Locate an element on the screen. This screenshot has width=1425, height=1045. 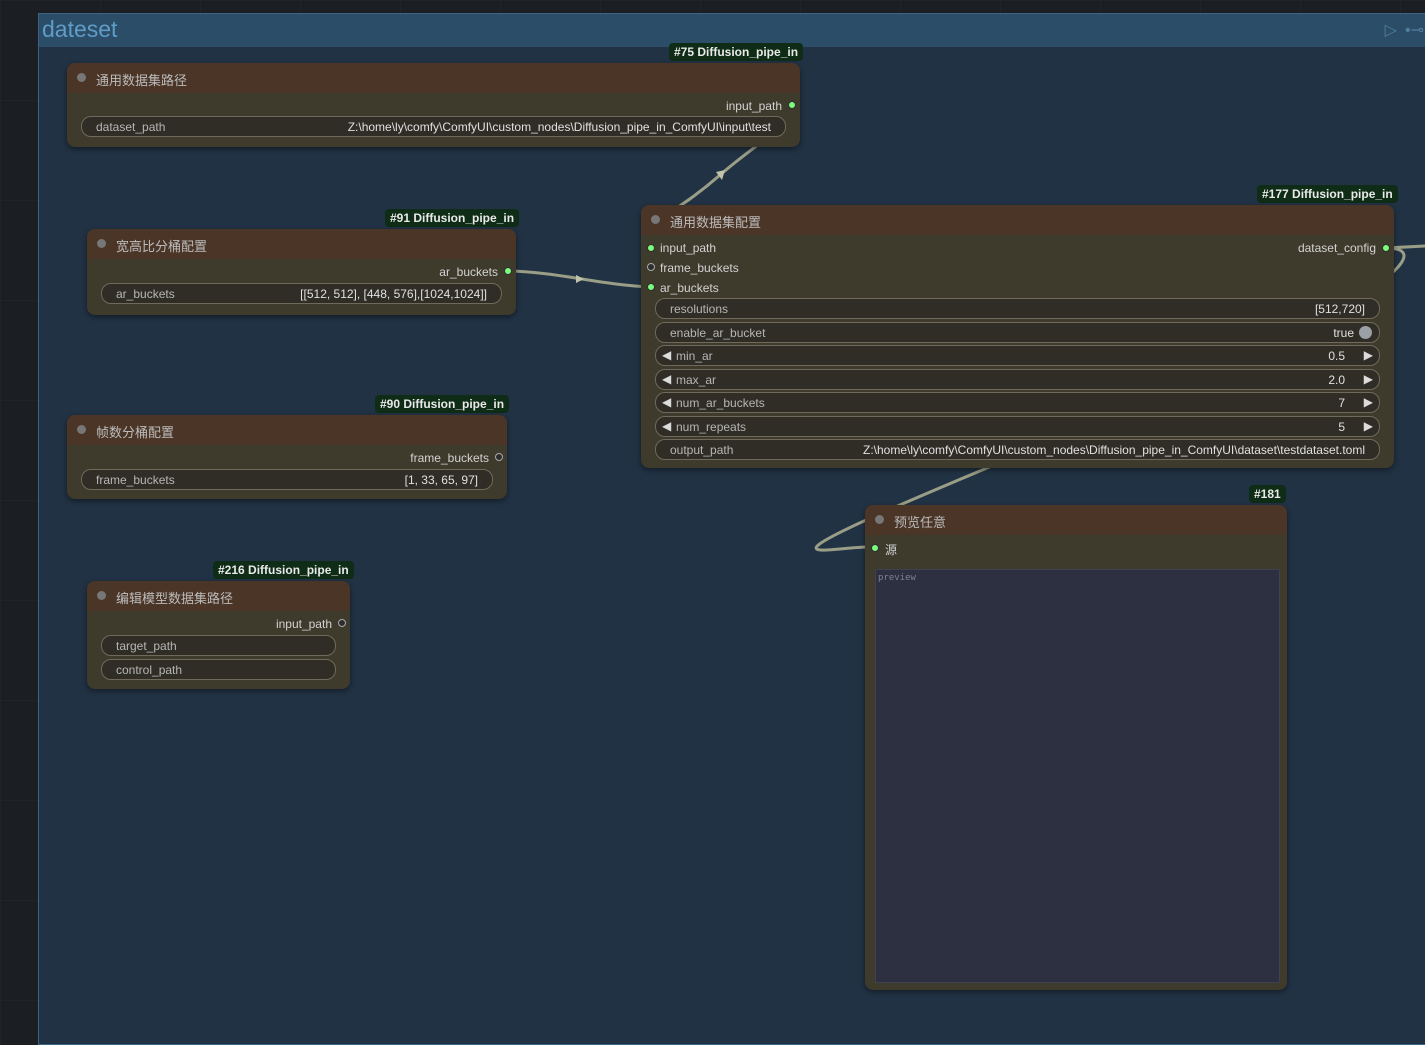
node-title: 编辑模型数据集路径 is located at coordinates (175, 598).